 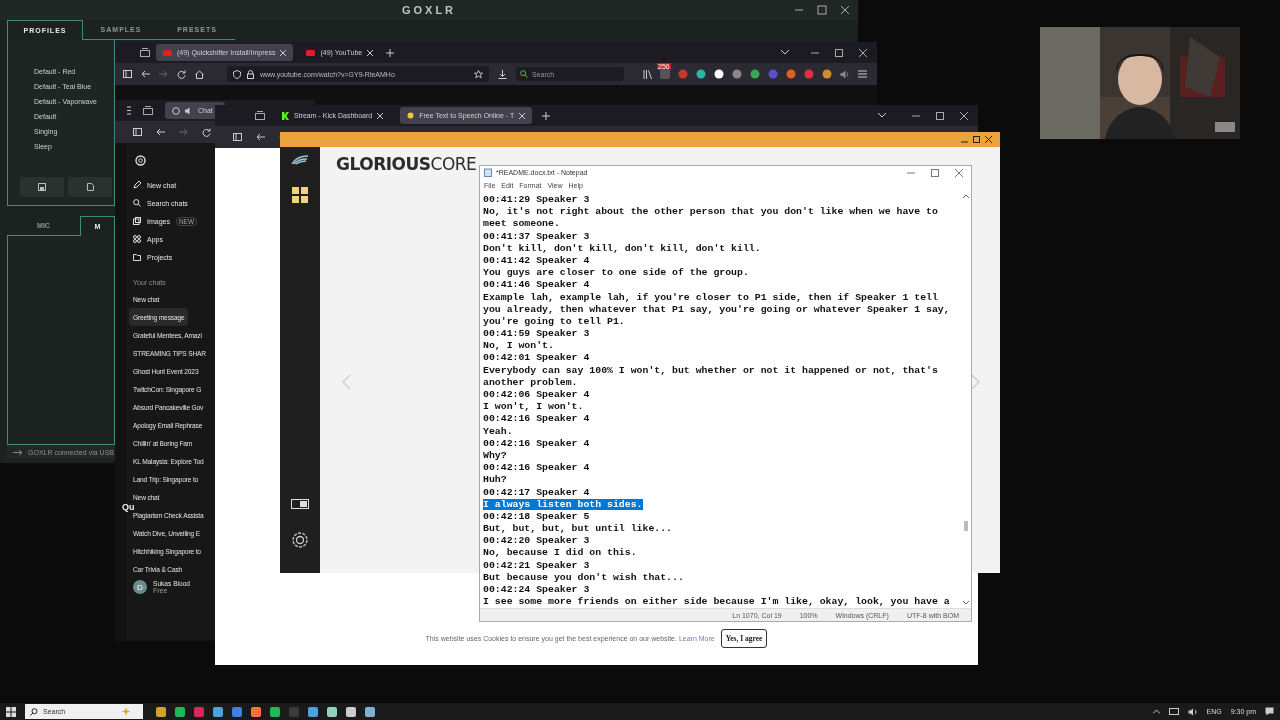 What do you see at coordinates (536, 541) in the screenshot?
I see `text-line: 00:42:20 Speaker 3` at bounding box center [536, 541].